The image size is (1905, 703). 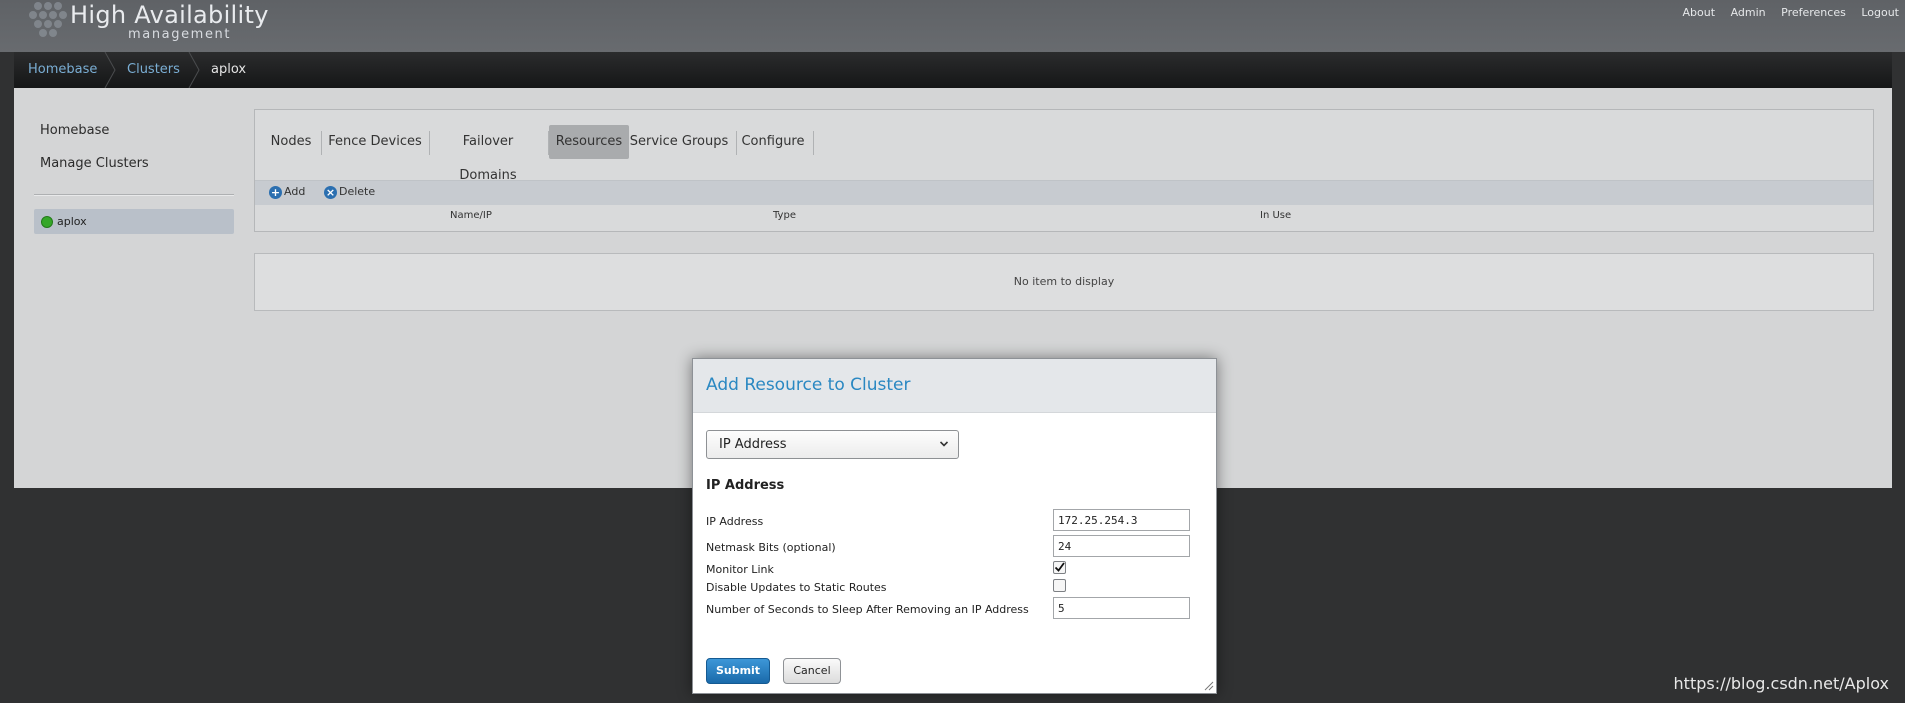 What do you see at coordinates (738, 671) in the screenshot?
I see `submit-button: Submit` at bounding box center [738, 671].